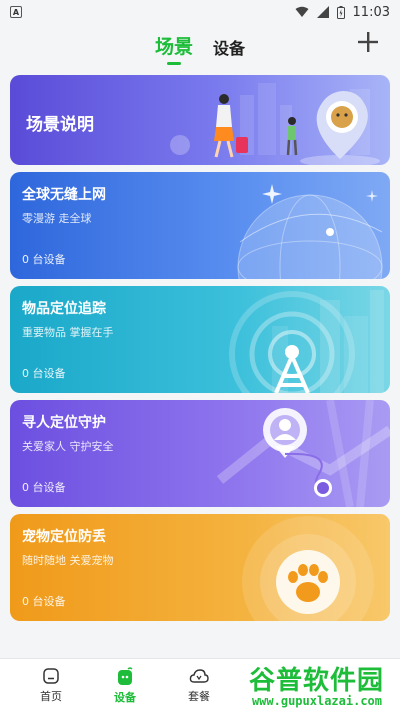 The image size is (400, 712). What do you see at coordinates (200, 12) in the screenshot?
I see `status-bar: A 11:03` at bounding box center [200, 12].